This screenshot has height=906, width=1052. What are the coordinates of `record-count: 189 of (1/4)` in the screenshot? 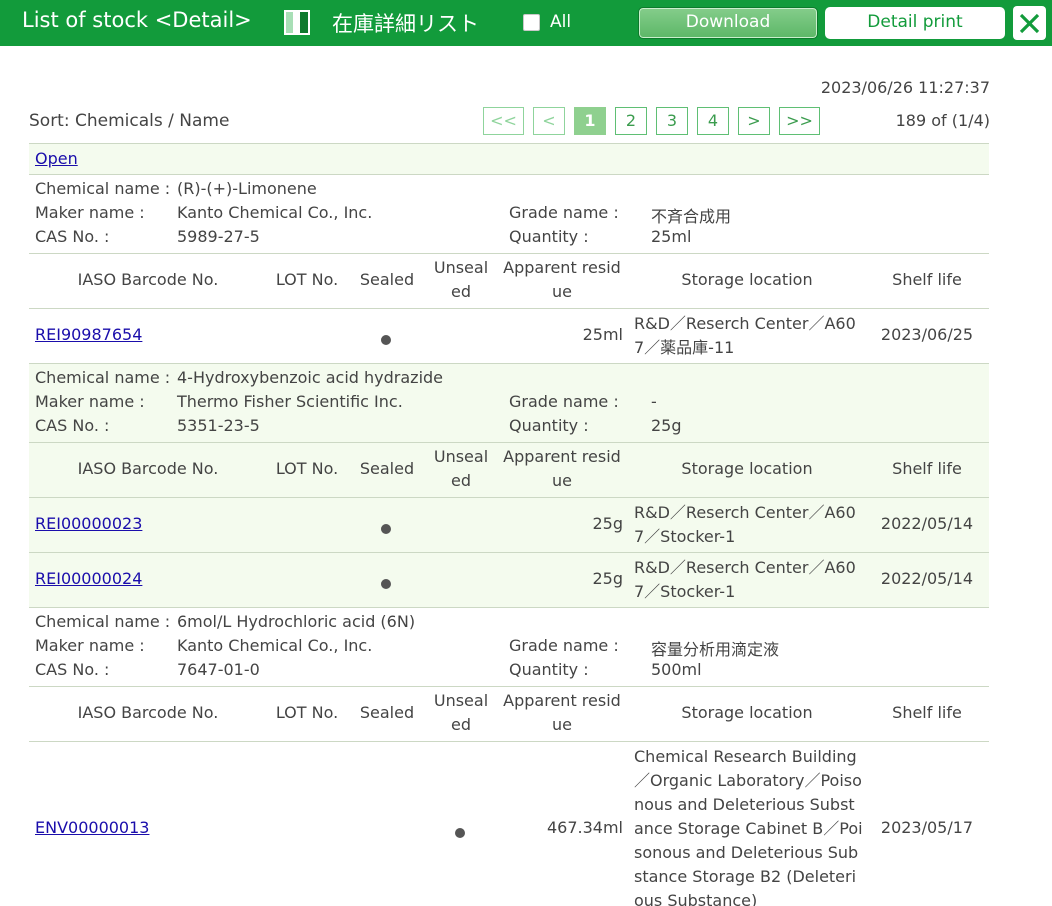 It's located at (942, 120).